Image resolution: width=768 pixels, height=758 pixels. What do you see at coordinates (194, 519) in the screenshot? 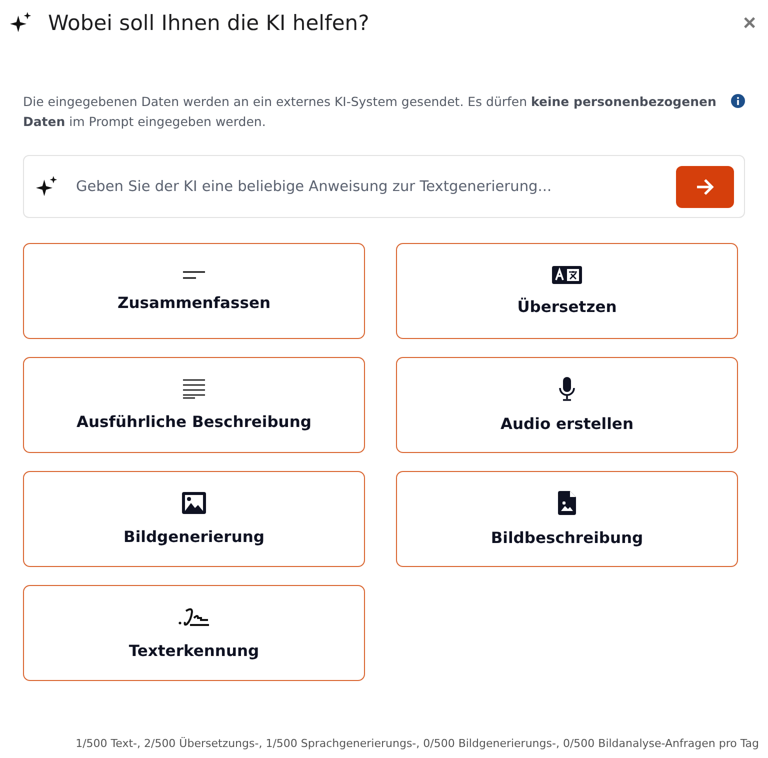
I see `action-card: Bildgenerierung` at bounding box center [194, 519].